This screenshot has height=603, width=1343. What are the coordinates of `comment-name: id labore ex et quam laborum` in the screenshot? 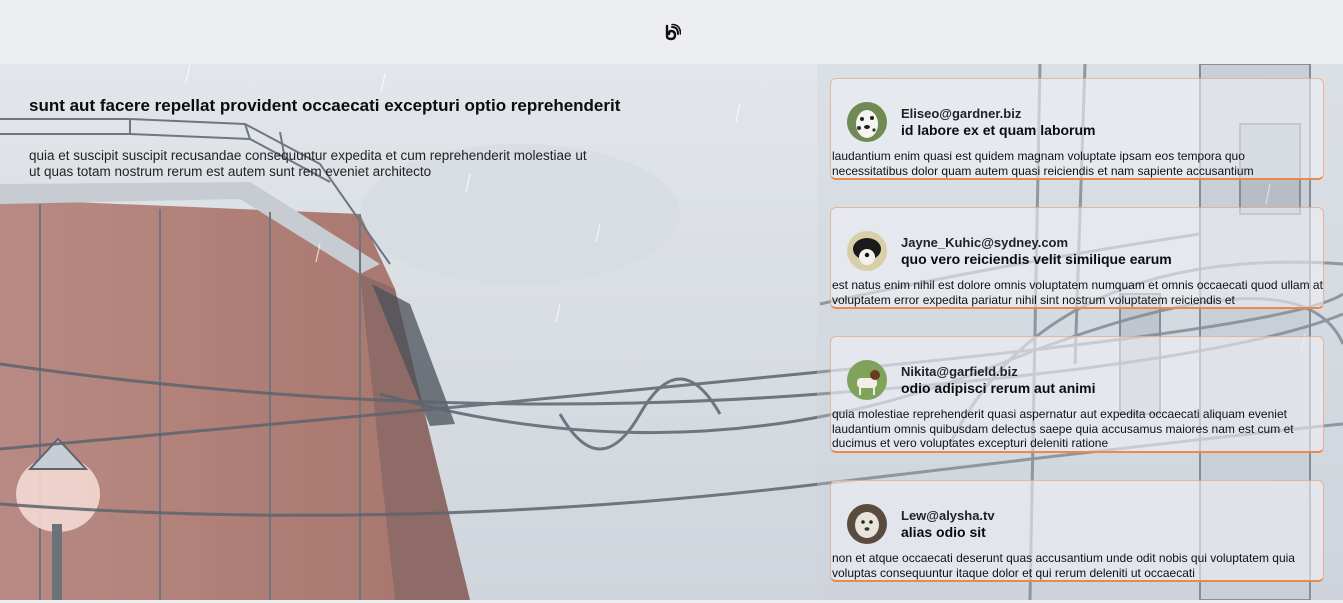 It's located at (998, 129).